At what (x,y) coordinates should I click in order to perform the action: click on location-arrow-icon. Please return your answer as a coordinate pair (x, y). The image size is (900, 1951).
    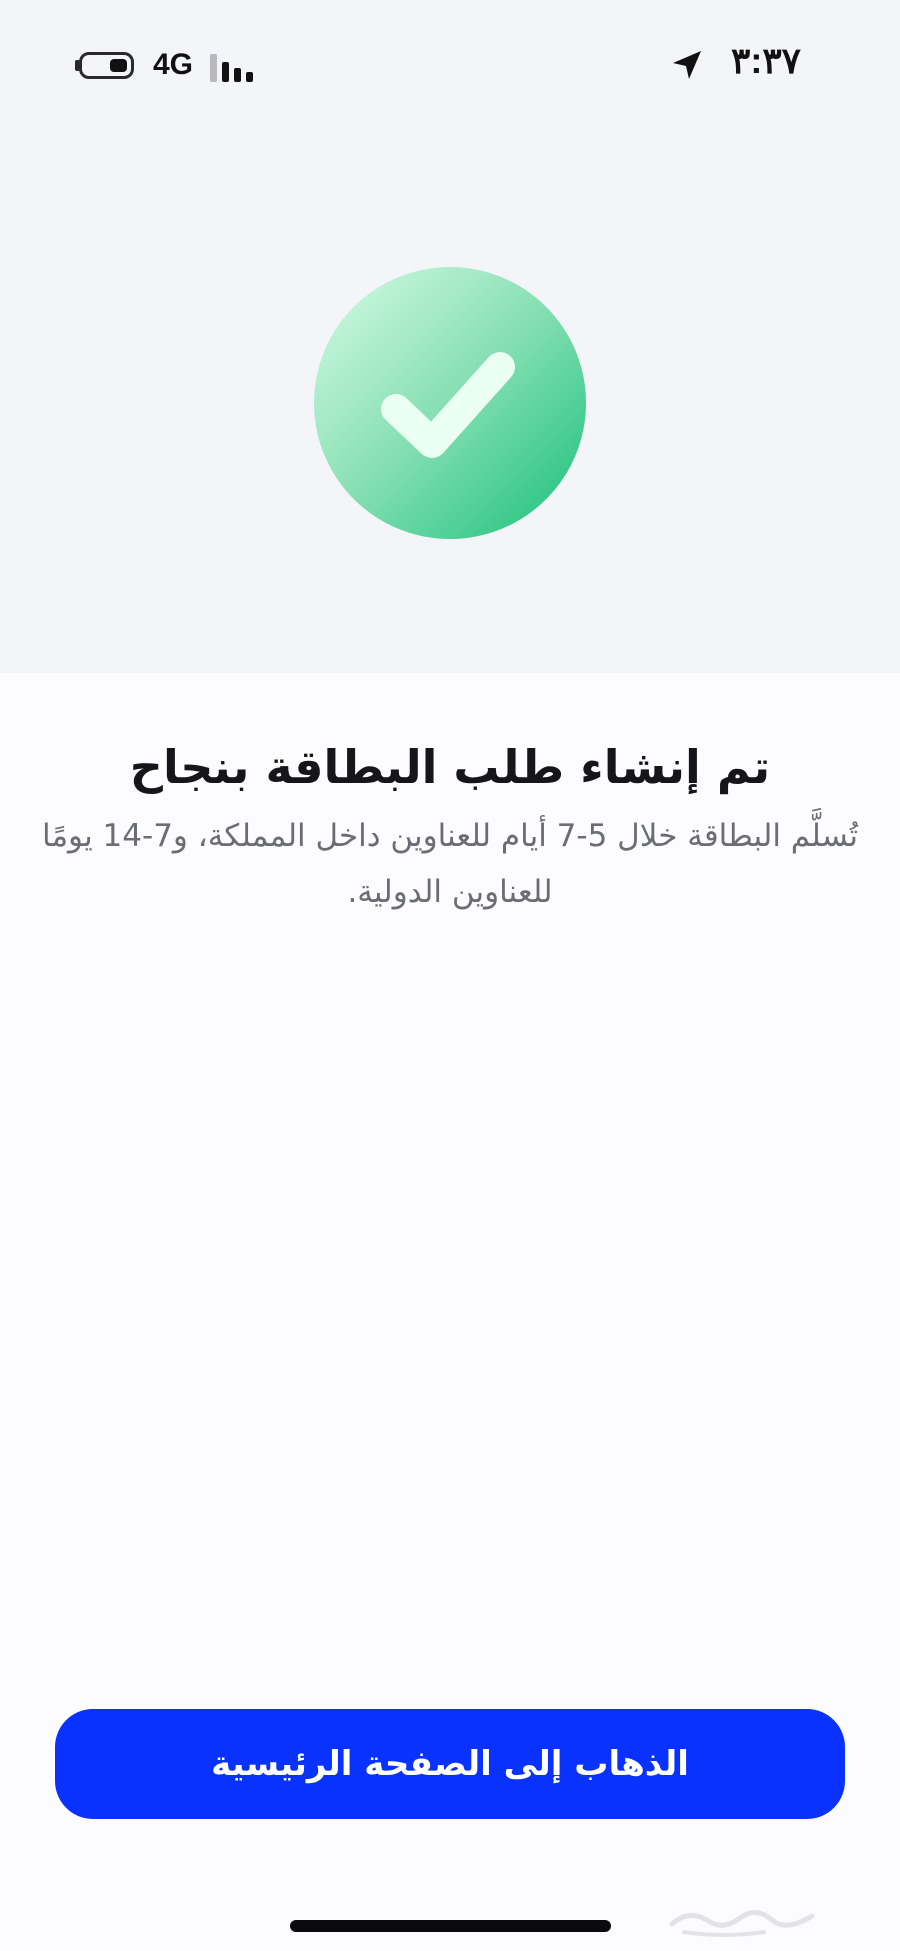
    Looking at the image, I should click on (687, 65).